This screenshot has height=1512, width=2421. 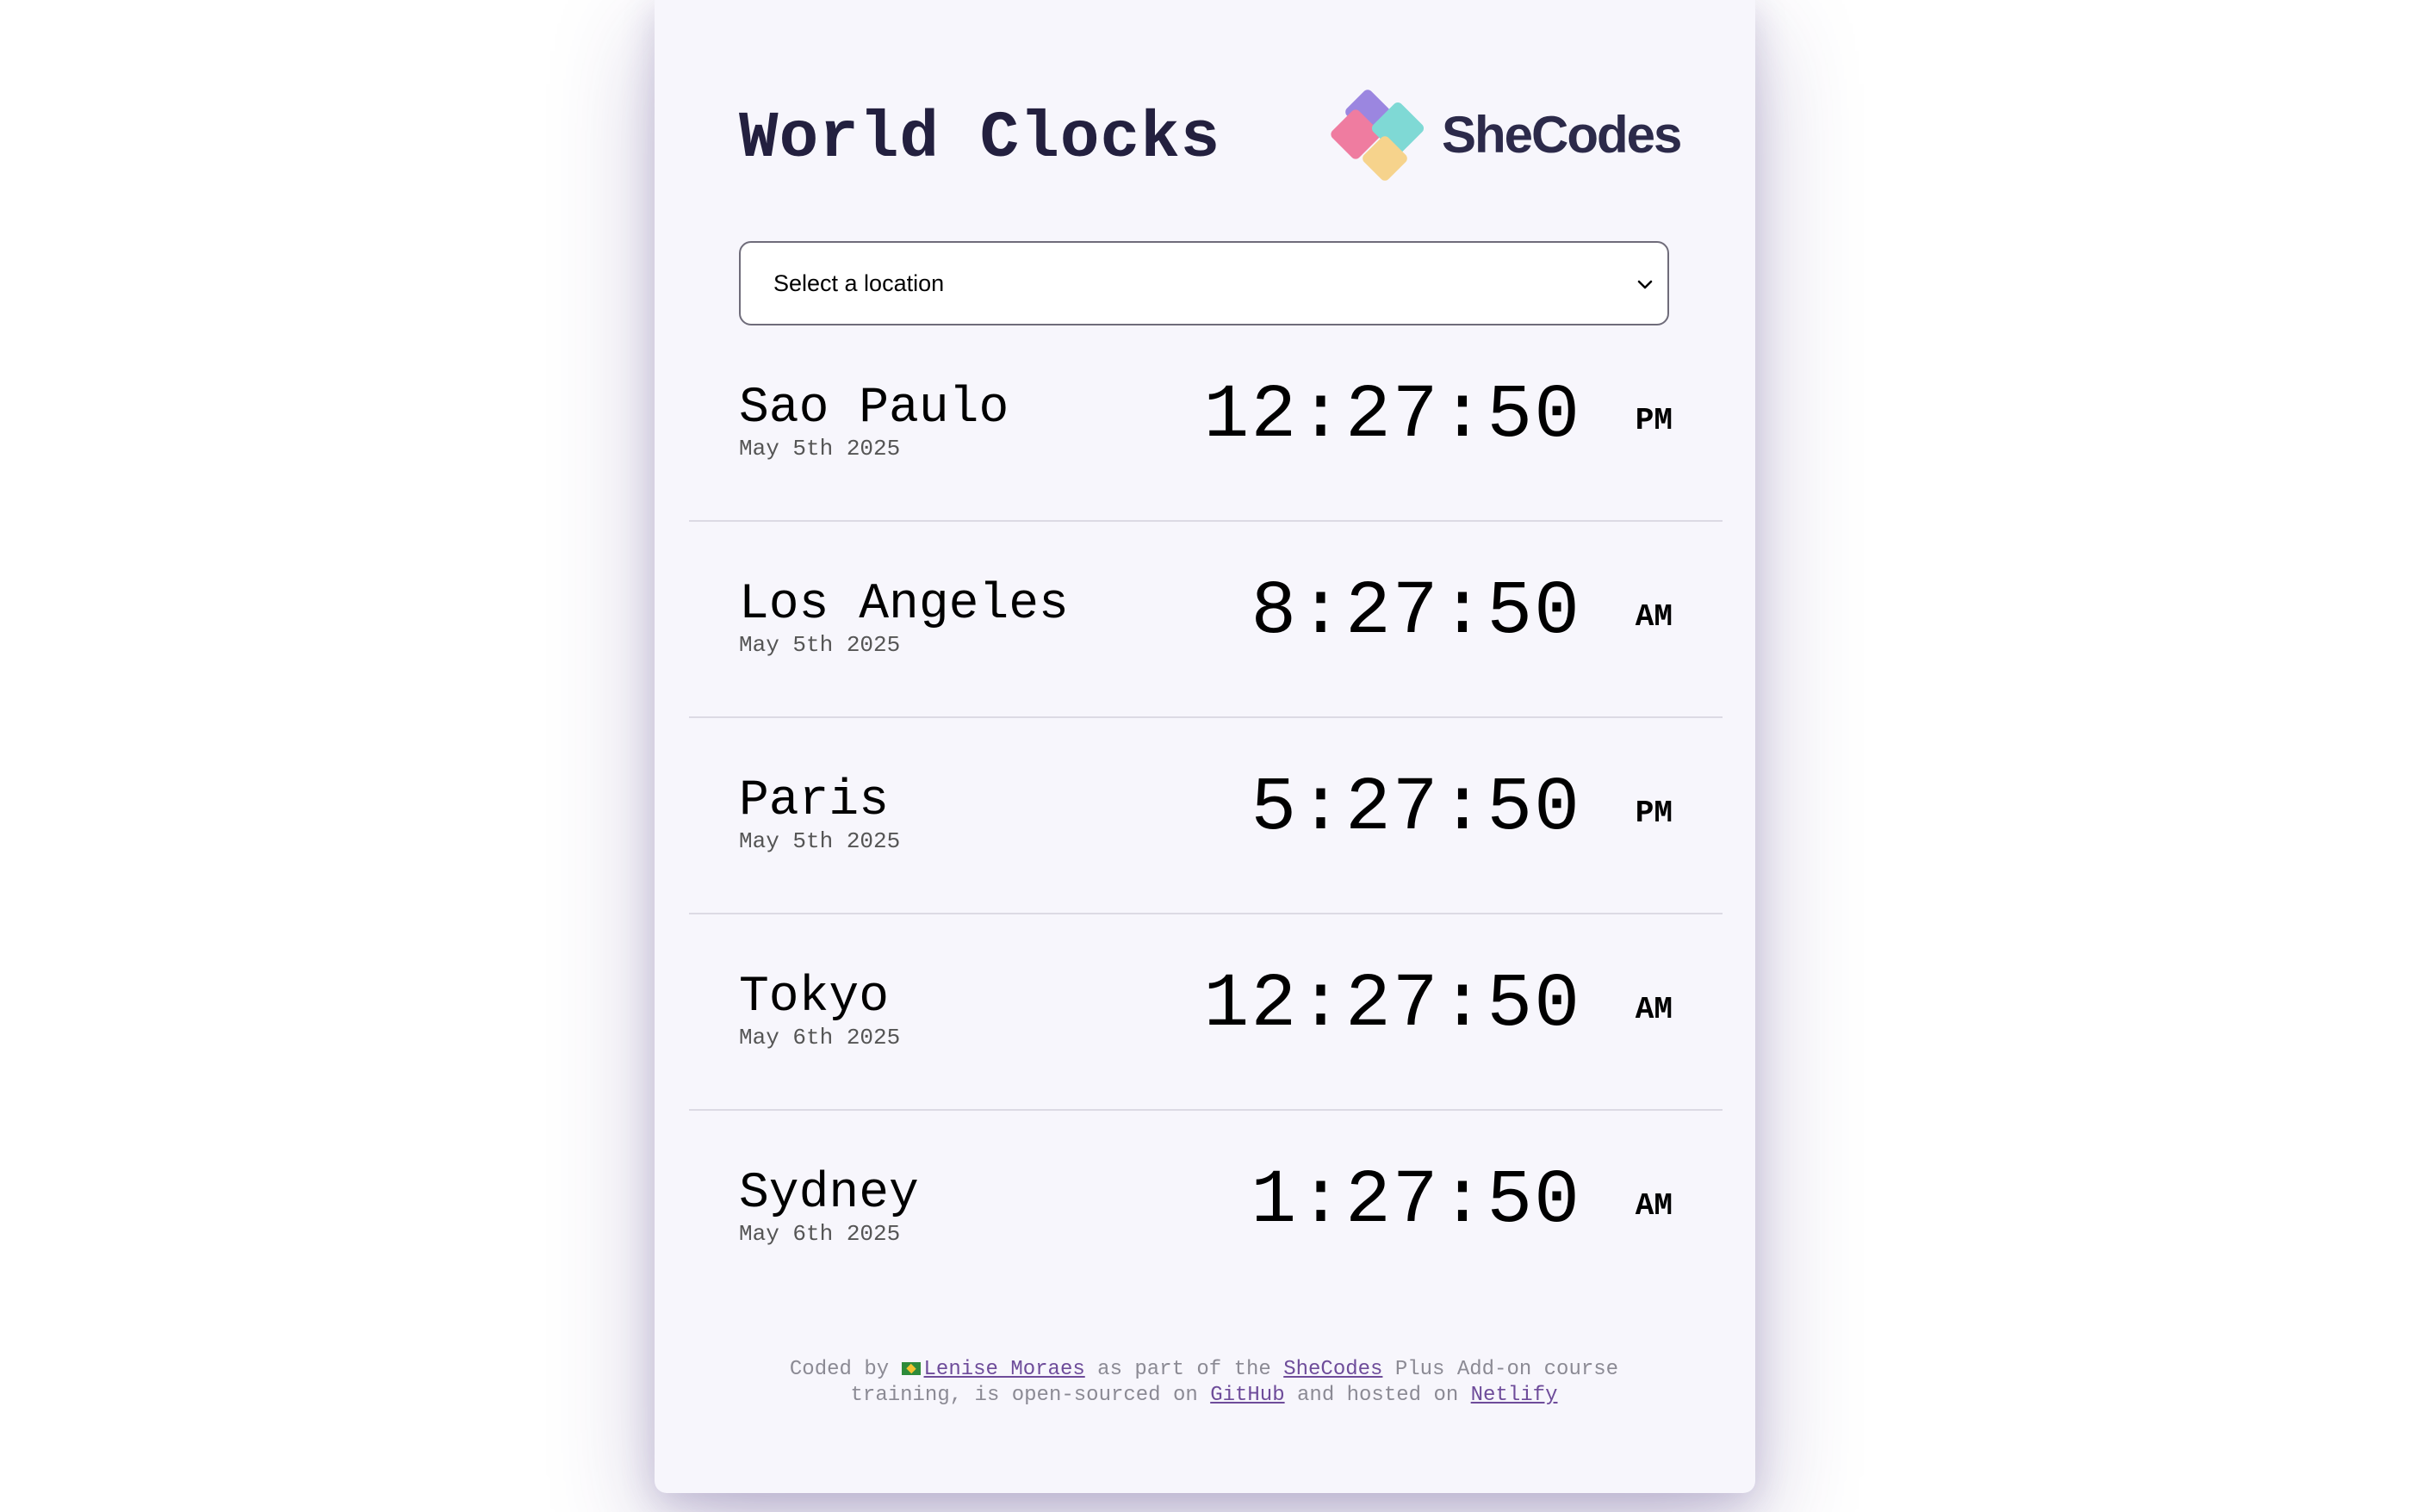 What do you see at coordinates (1247, 1395) in the screenshot?
I see `github-link: GitHub` at bounding box center [1247, 1395].